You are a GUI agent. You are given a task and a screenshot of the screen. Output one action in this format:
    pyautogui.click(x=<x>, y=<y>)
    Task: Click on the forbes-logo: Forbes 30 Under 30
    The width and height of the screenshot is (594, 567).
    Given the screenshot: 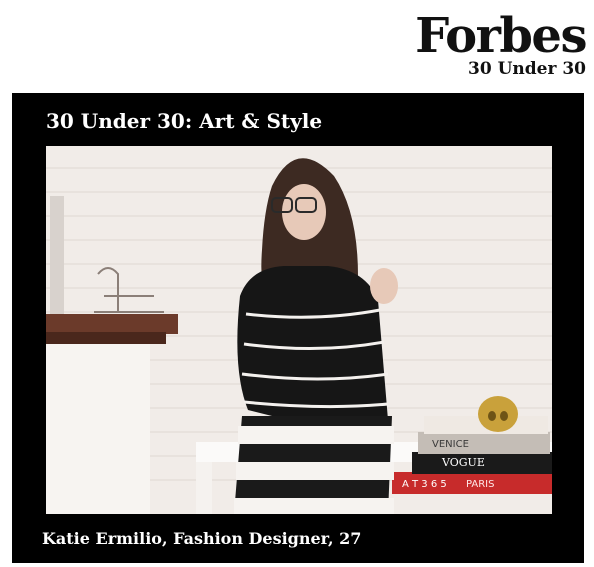 What is the action you would take?
    pyautogui.click(x=501, y=43)
    